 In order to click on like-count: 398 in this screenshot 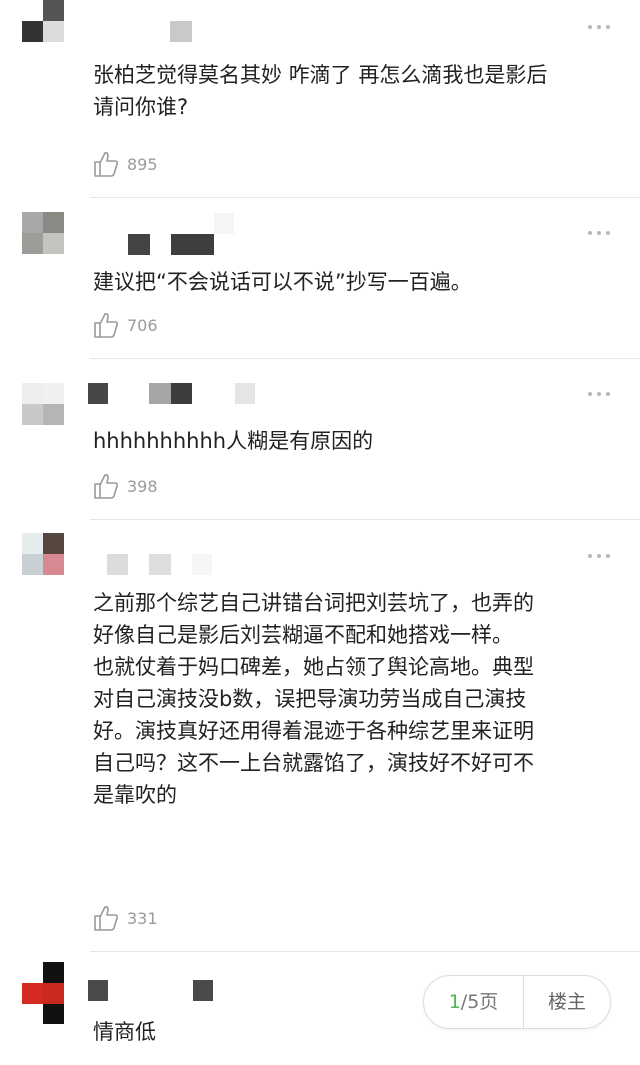, I will do `click(142, 486)`.